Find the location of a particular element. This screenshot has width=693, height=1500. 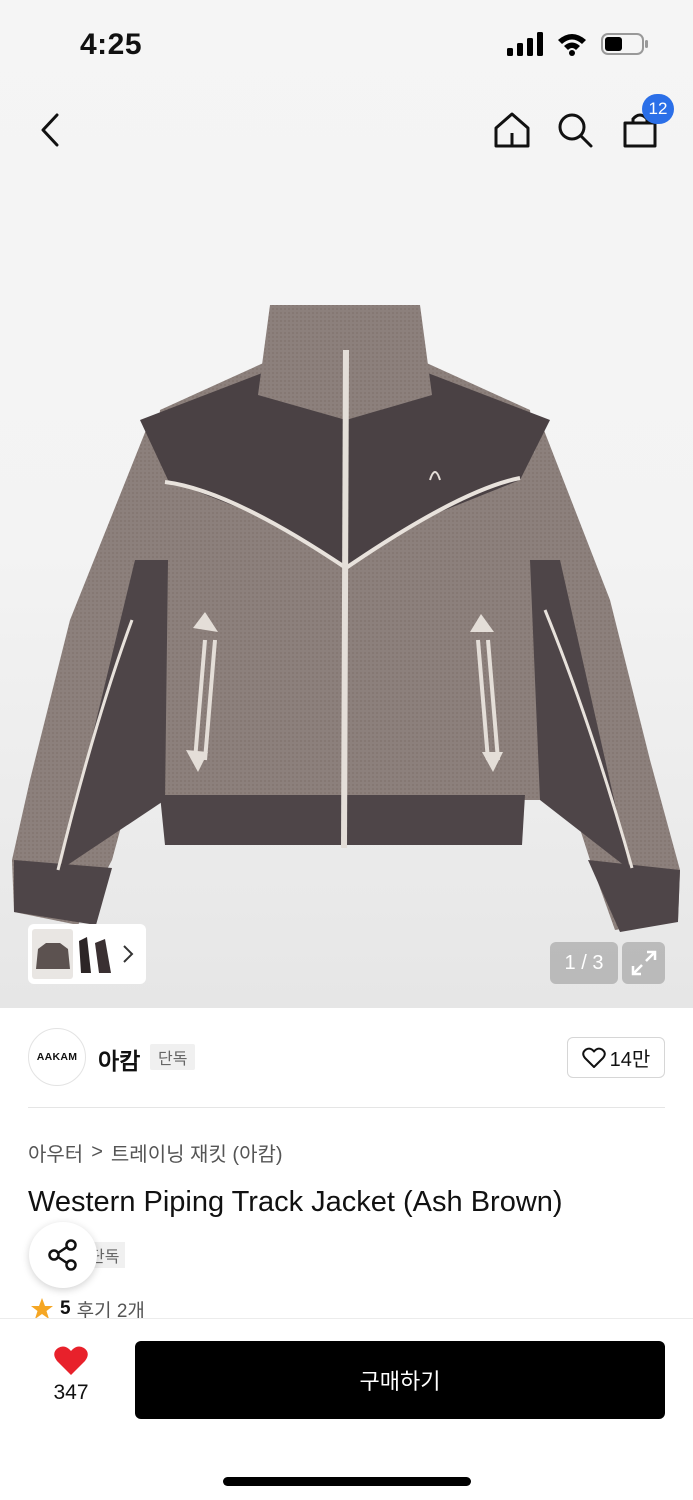

bottom-action-bar: 347 구매하기 is located at coordinates (346, 1409).